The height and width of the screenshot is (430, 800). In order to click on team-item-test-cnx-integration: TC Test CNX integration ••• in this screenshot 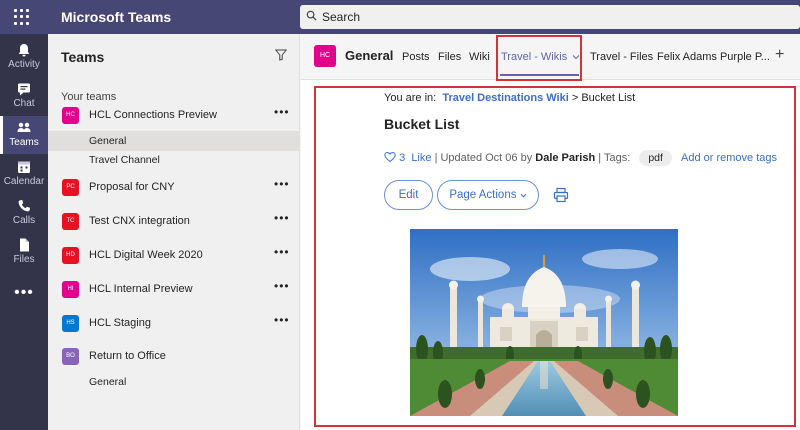, I will do `click(174, 223)`.